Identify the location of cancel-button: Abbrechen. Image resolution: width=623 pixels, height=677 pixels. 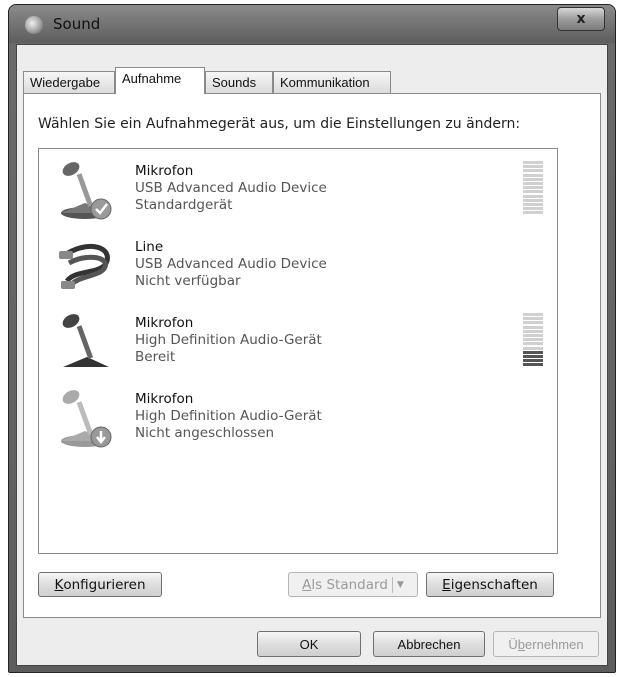
(429, 644).